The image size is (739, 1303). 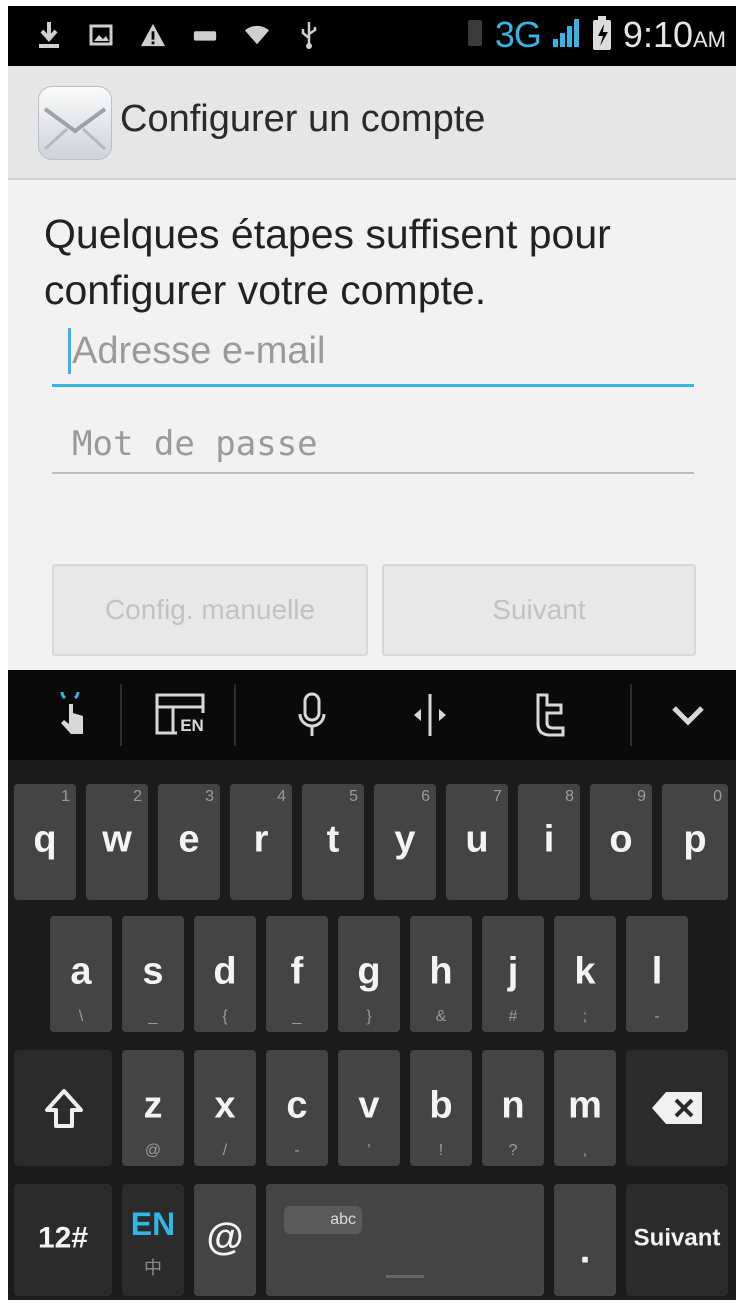 What do you see at coordinates (405, 1240) in the screenshot?
I see `space-bar-key: abc` at bounding box center [405, 1240].